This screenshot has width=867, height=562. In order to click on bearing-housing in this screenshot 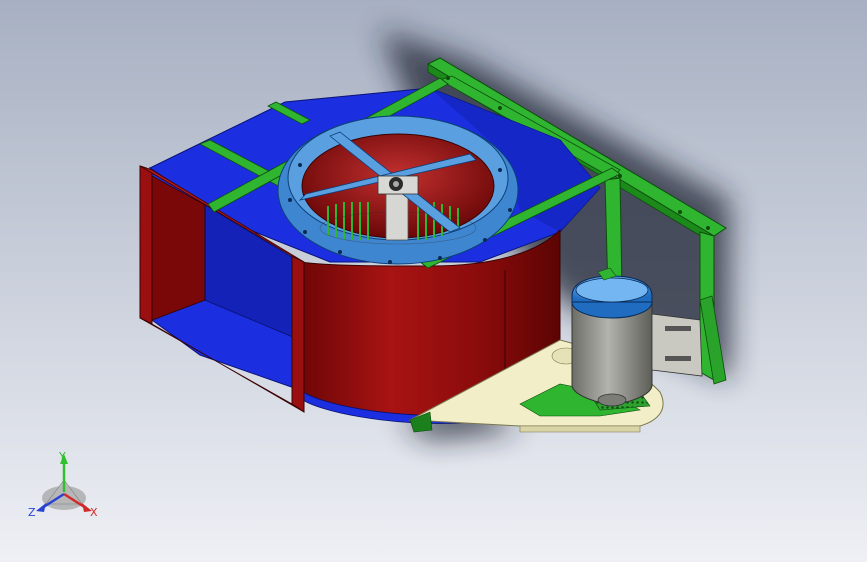, I will do `click(398, 185)`.